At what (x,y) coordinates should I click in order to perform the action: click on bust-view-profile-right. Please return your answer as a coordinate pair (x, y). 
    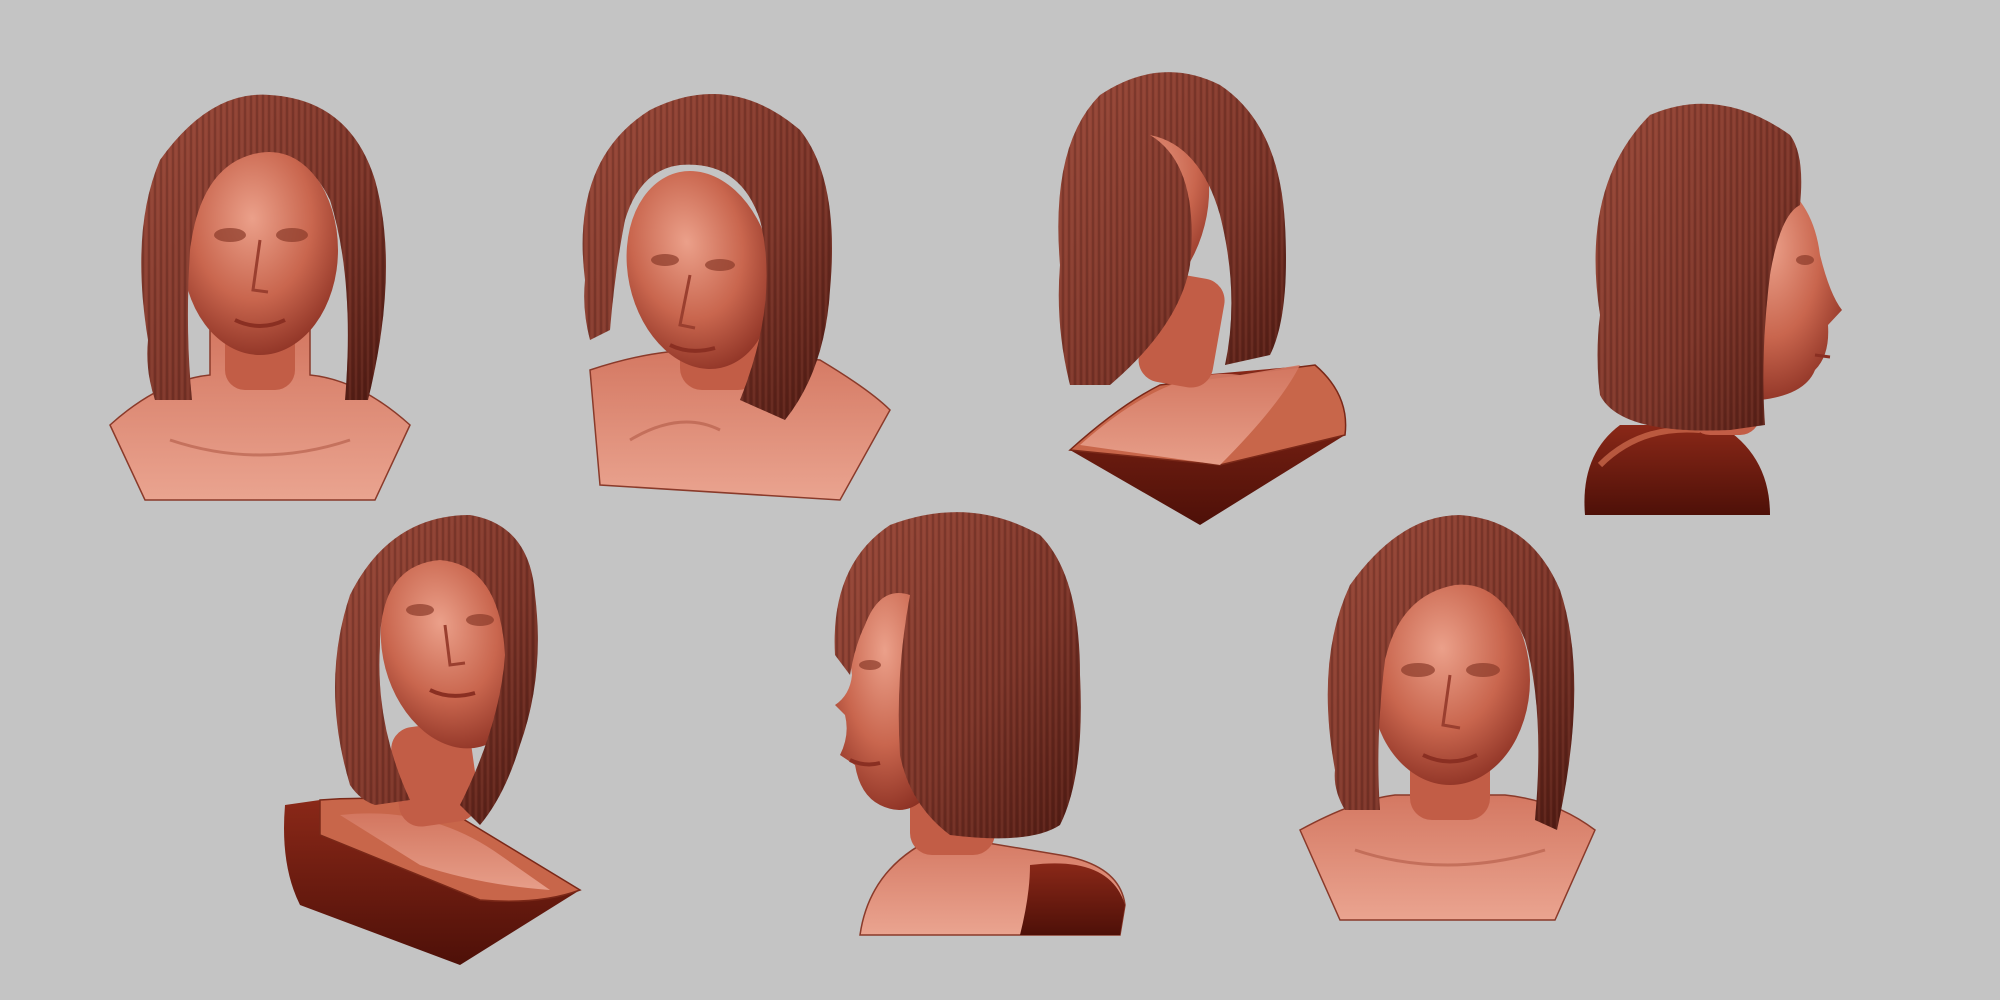
    Looking at the image, I should click on (1720, 310).